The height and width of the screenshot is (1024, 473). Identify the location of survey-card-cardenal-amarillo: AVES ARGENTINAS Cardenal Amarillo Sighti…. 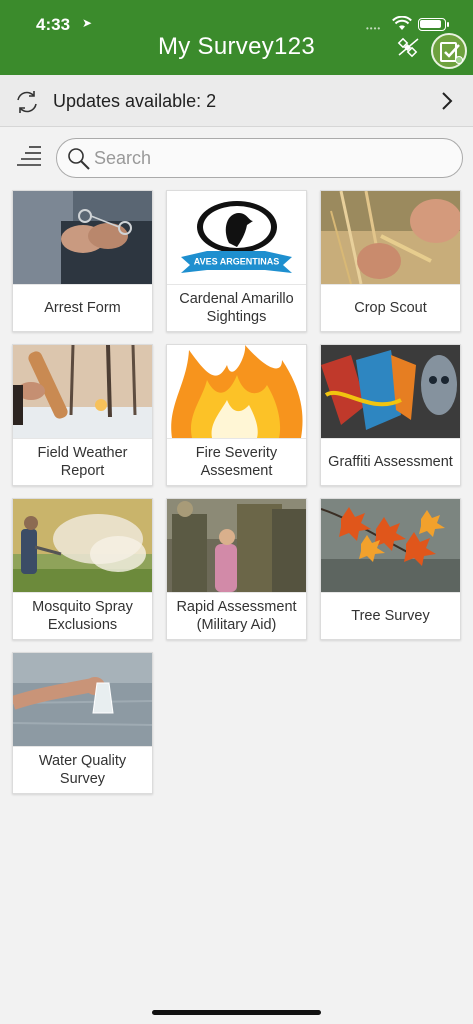
(236, 261).